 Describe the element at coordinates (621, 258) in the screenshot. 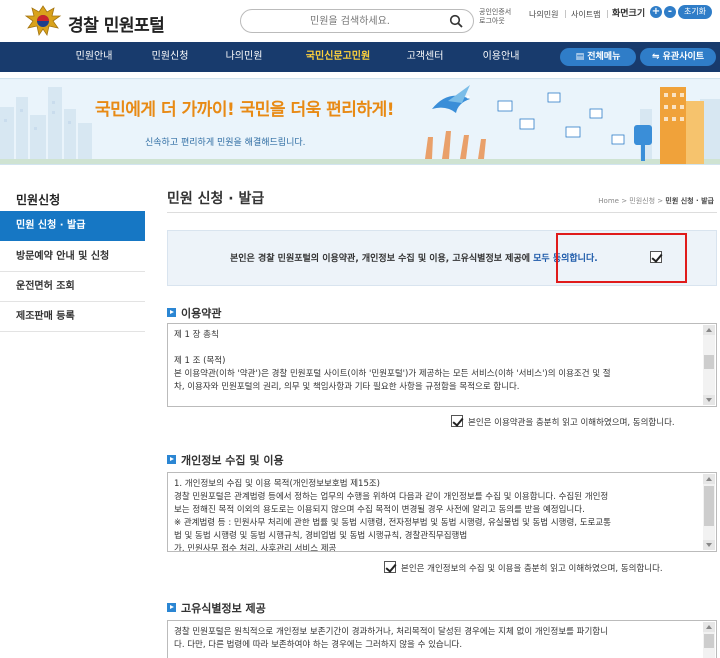

I see `highlight-annotation` at that location.